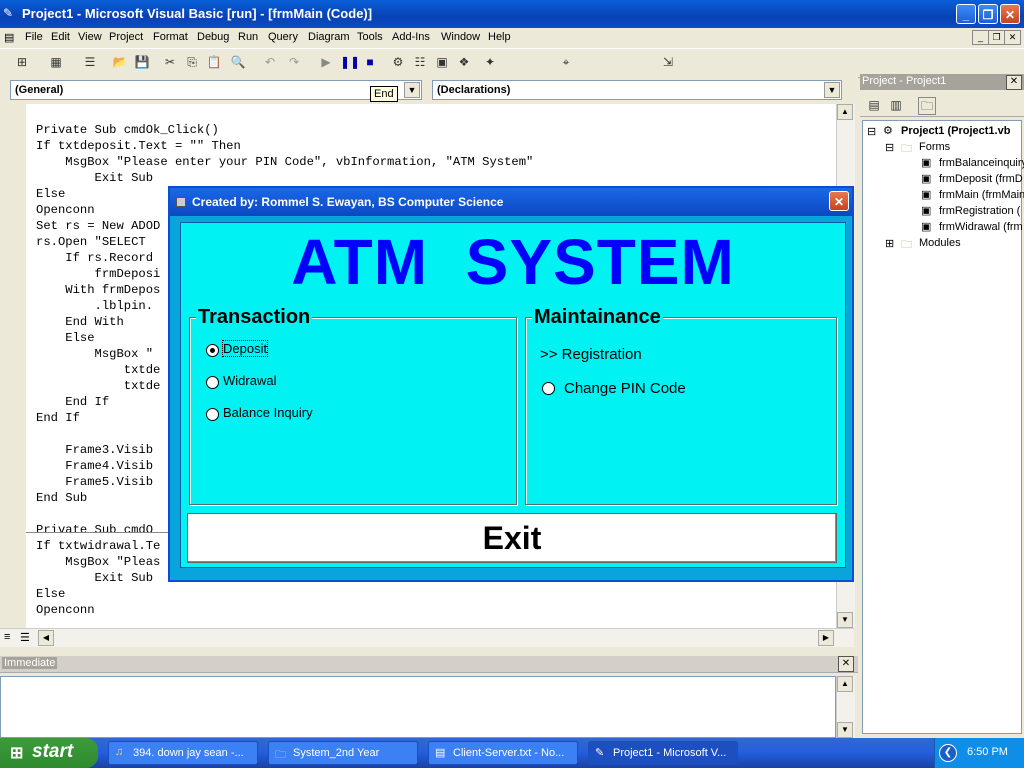  What do you see at coordinates (268, 412) in the screenshot?
I see `balance-inquiry-label: Balance Inquiry` at bounding box center [268, 412].